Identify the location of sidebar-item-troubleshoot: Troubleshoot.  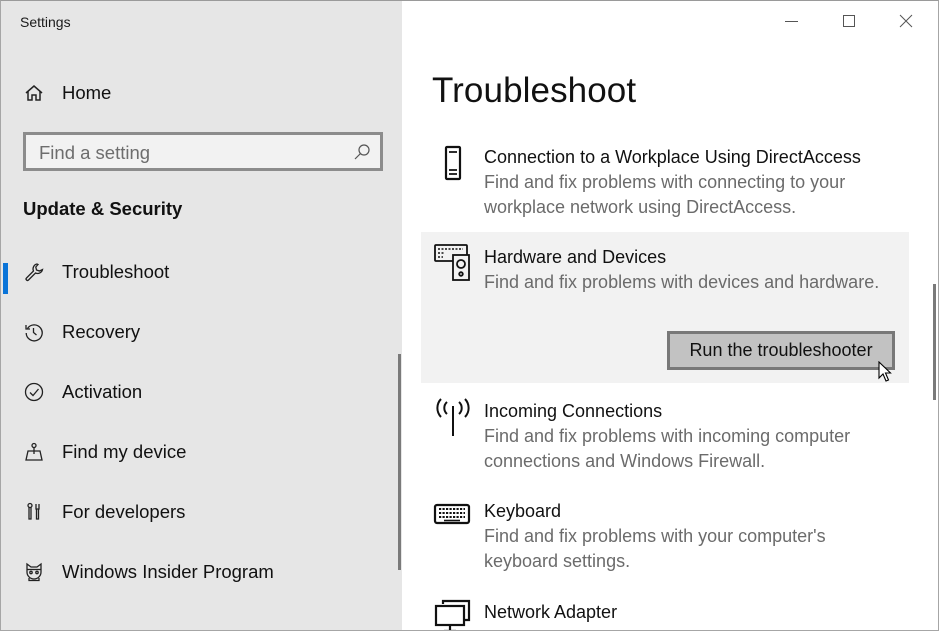
(198, 272).